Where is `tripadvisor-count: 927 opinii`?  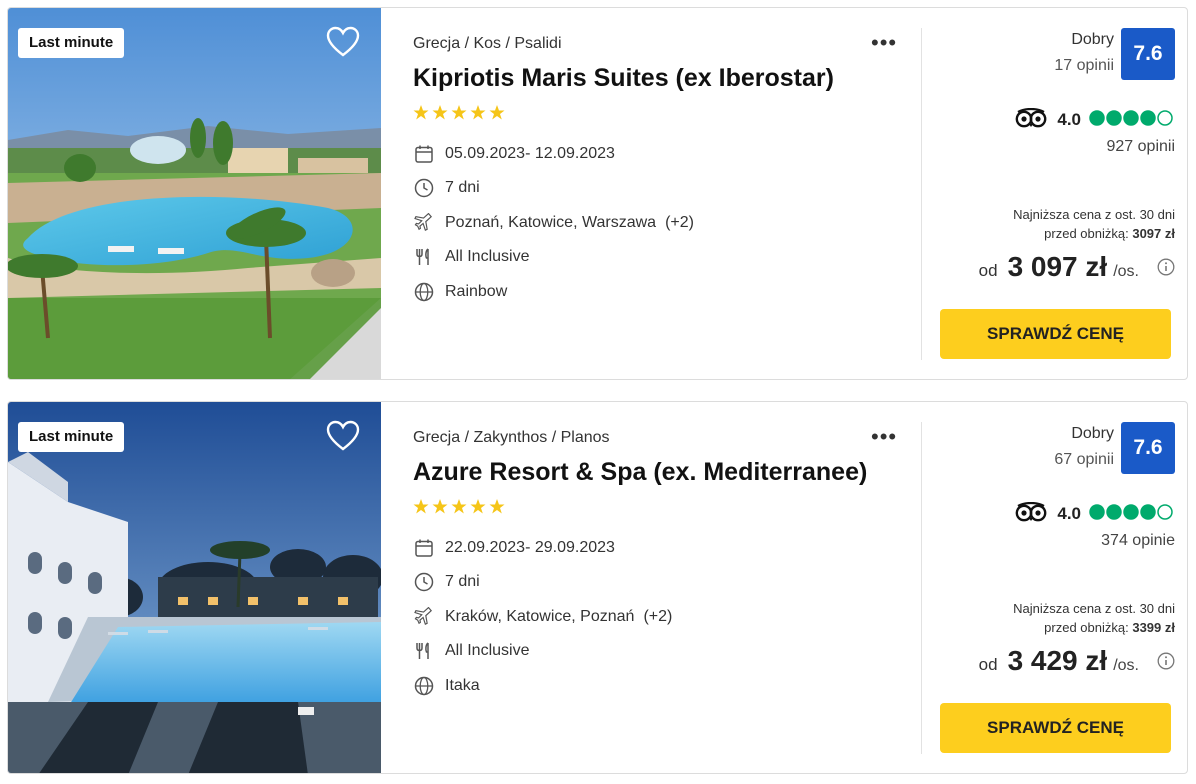 tripadvisor-count: 927 opinii is located at coordinates (1141, 147).